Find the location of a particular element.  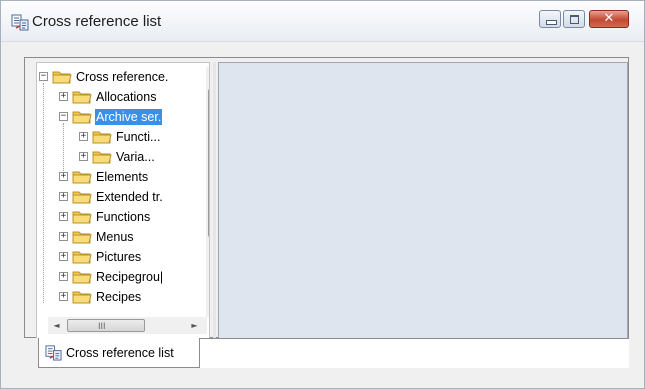

tree-vertical-scrollbar: ▲ ≡ ▼ is located at coordinates (207, 192).